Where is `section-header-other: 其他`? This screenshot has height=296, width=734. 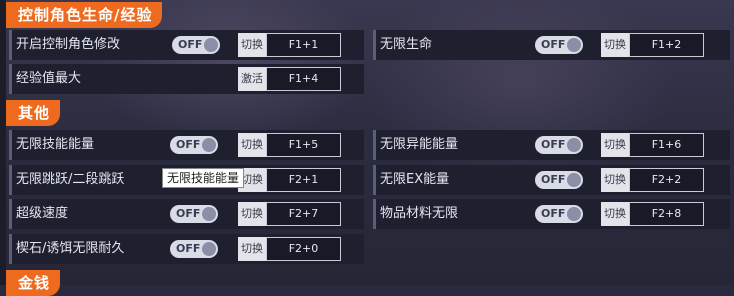
section-header-other: 其他 is located at coordinates (33, 113).